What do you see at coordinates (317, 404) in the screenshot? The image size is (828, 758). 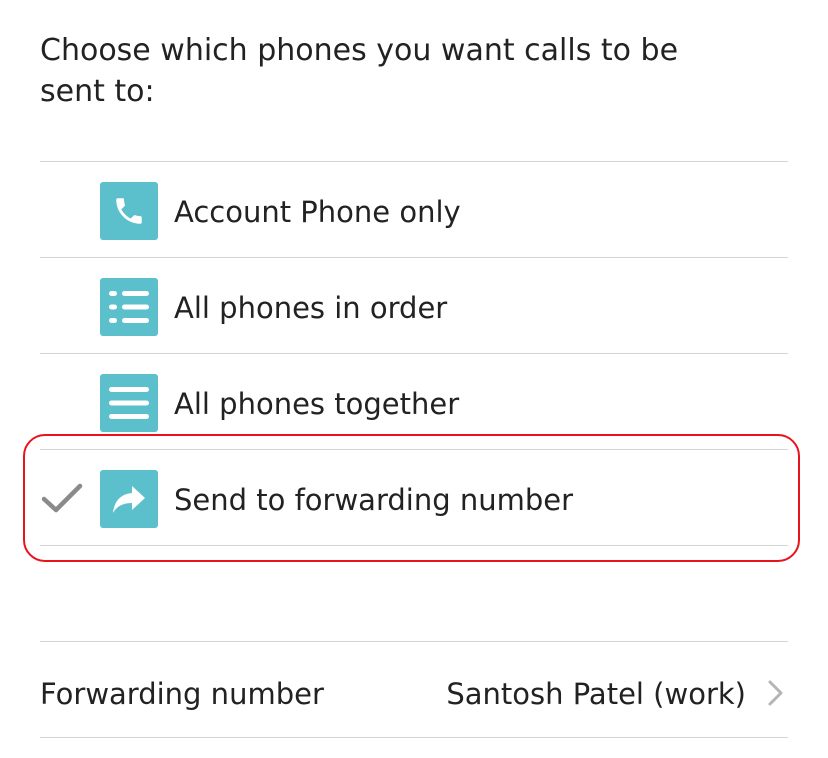 I see `option-label: All phones together` at bounding box center [317, 404].